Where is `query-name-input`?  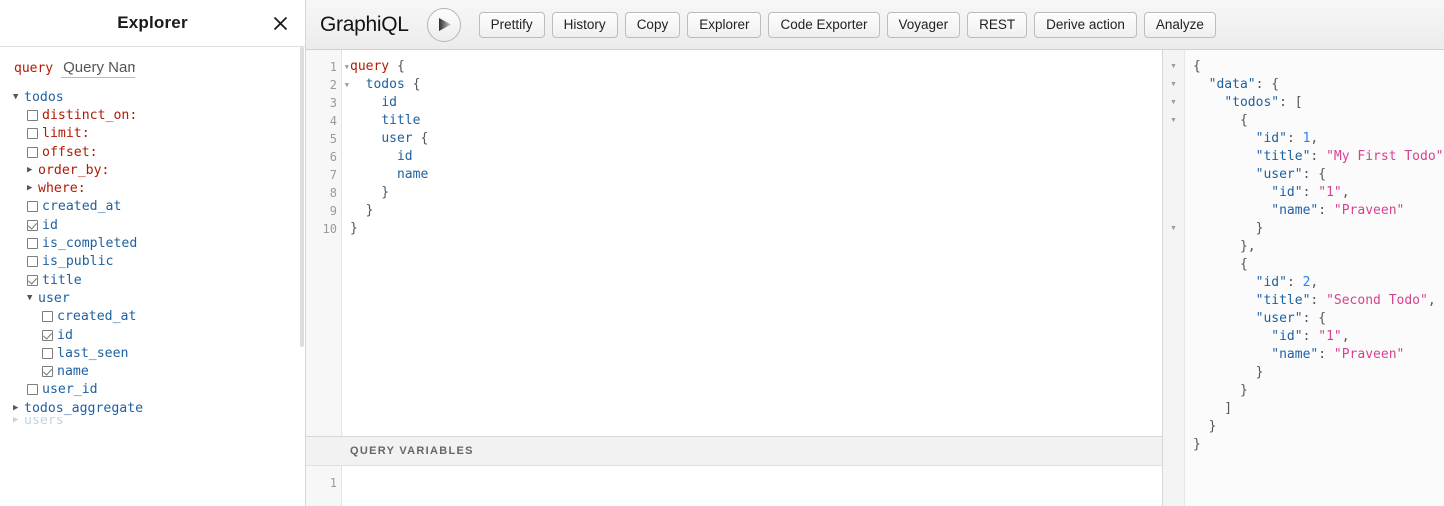
query-name-input is located at coordinates (98, 68).